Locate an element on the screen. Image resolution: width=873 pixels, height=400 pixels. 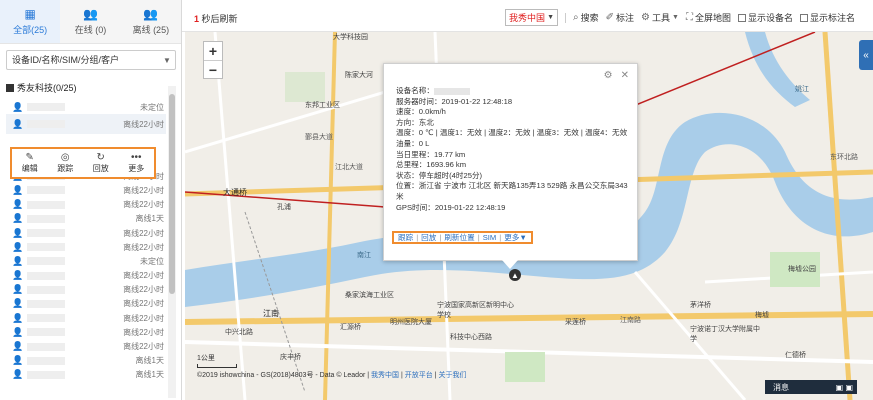
fullscreen-button: ⛶ 全屏地图 is located at coordinates (708, 17).